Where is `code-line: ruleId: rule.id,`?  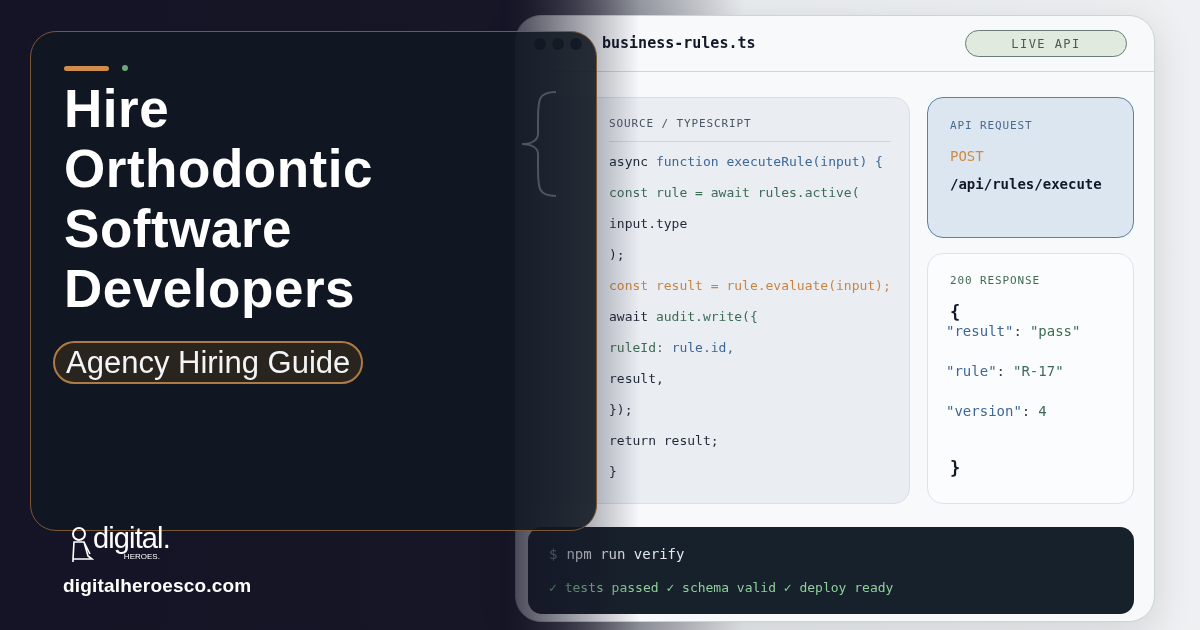
code-line: ruleId: rule.id, is located at coordinates (672, 347).